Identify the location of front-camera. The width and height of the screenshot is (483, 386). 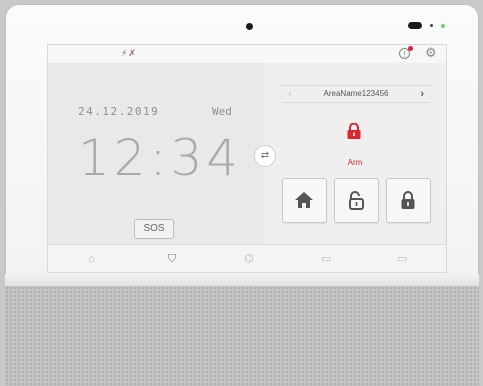
(249, 26).